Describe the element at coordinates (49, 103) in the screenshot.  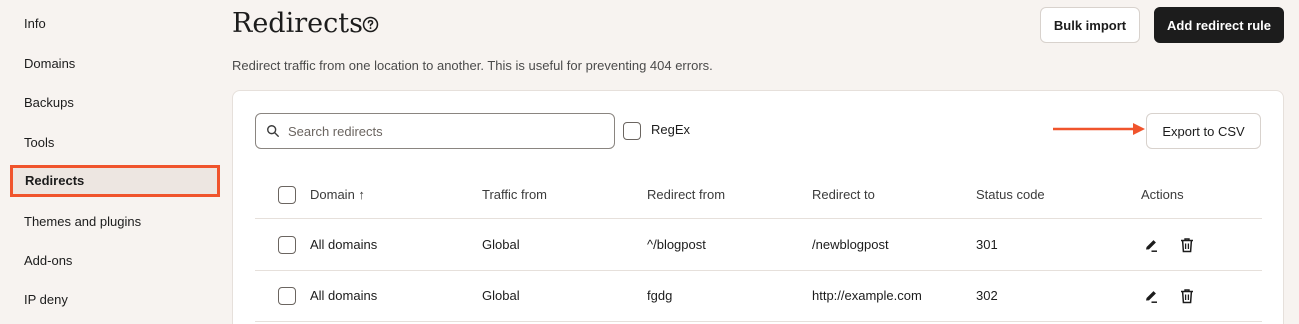
I see `sidebar-item-backups: Backups` at that location.